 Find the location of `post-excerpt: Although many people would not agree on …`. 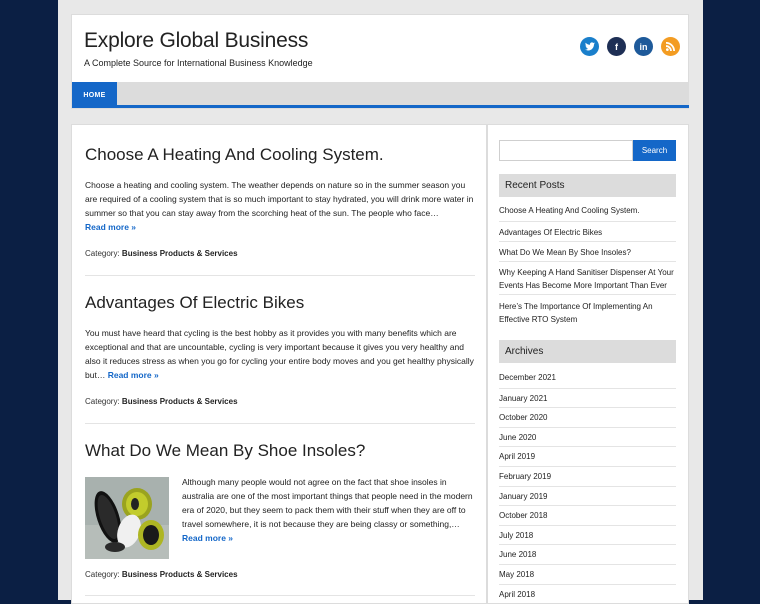

post-excerpt: Although many people would not agree on … is located at coordinates (328, 510).